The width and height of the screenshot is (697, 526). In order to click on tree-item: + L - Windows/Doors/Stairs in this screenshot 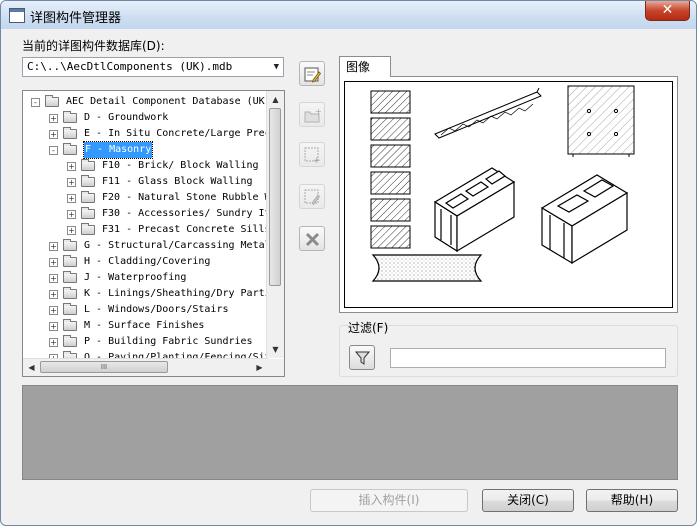, I will do `click(145, 310)`.